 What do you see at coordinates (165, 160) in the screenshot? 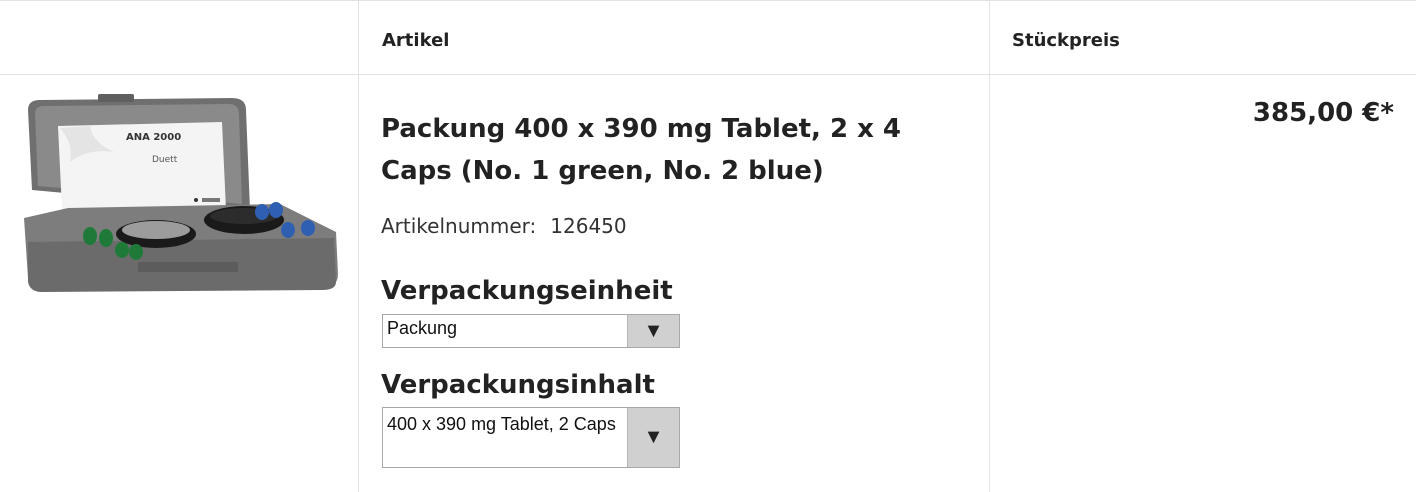
I see `image-sublabel: Duett` at bounding box center [165, 160].